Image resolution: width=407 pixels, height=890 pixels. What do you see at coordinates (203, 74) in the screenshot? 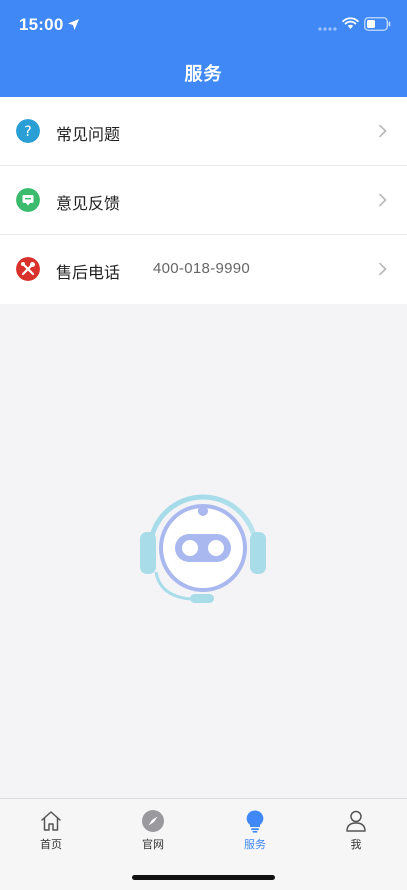
I see `page-title: 服务` at bounding box center [203, 74].